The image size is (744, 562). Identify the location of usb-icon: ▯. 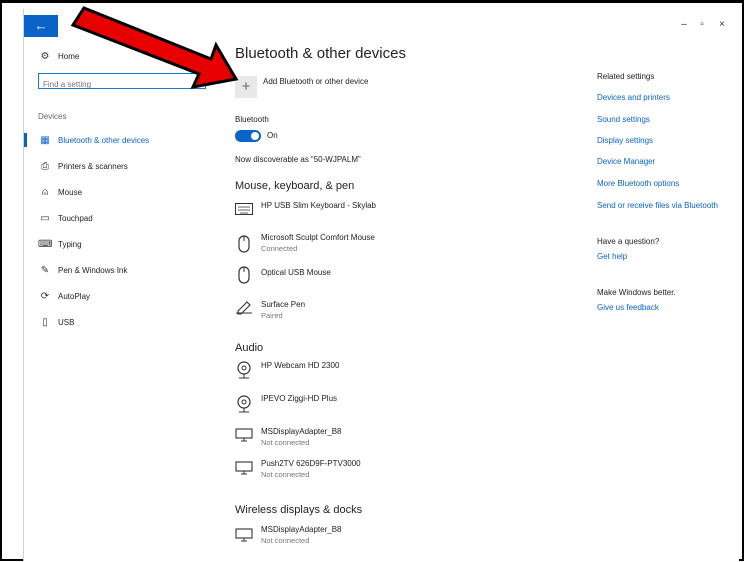
(45, 322).